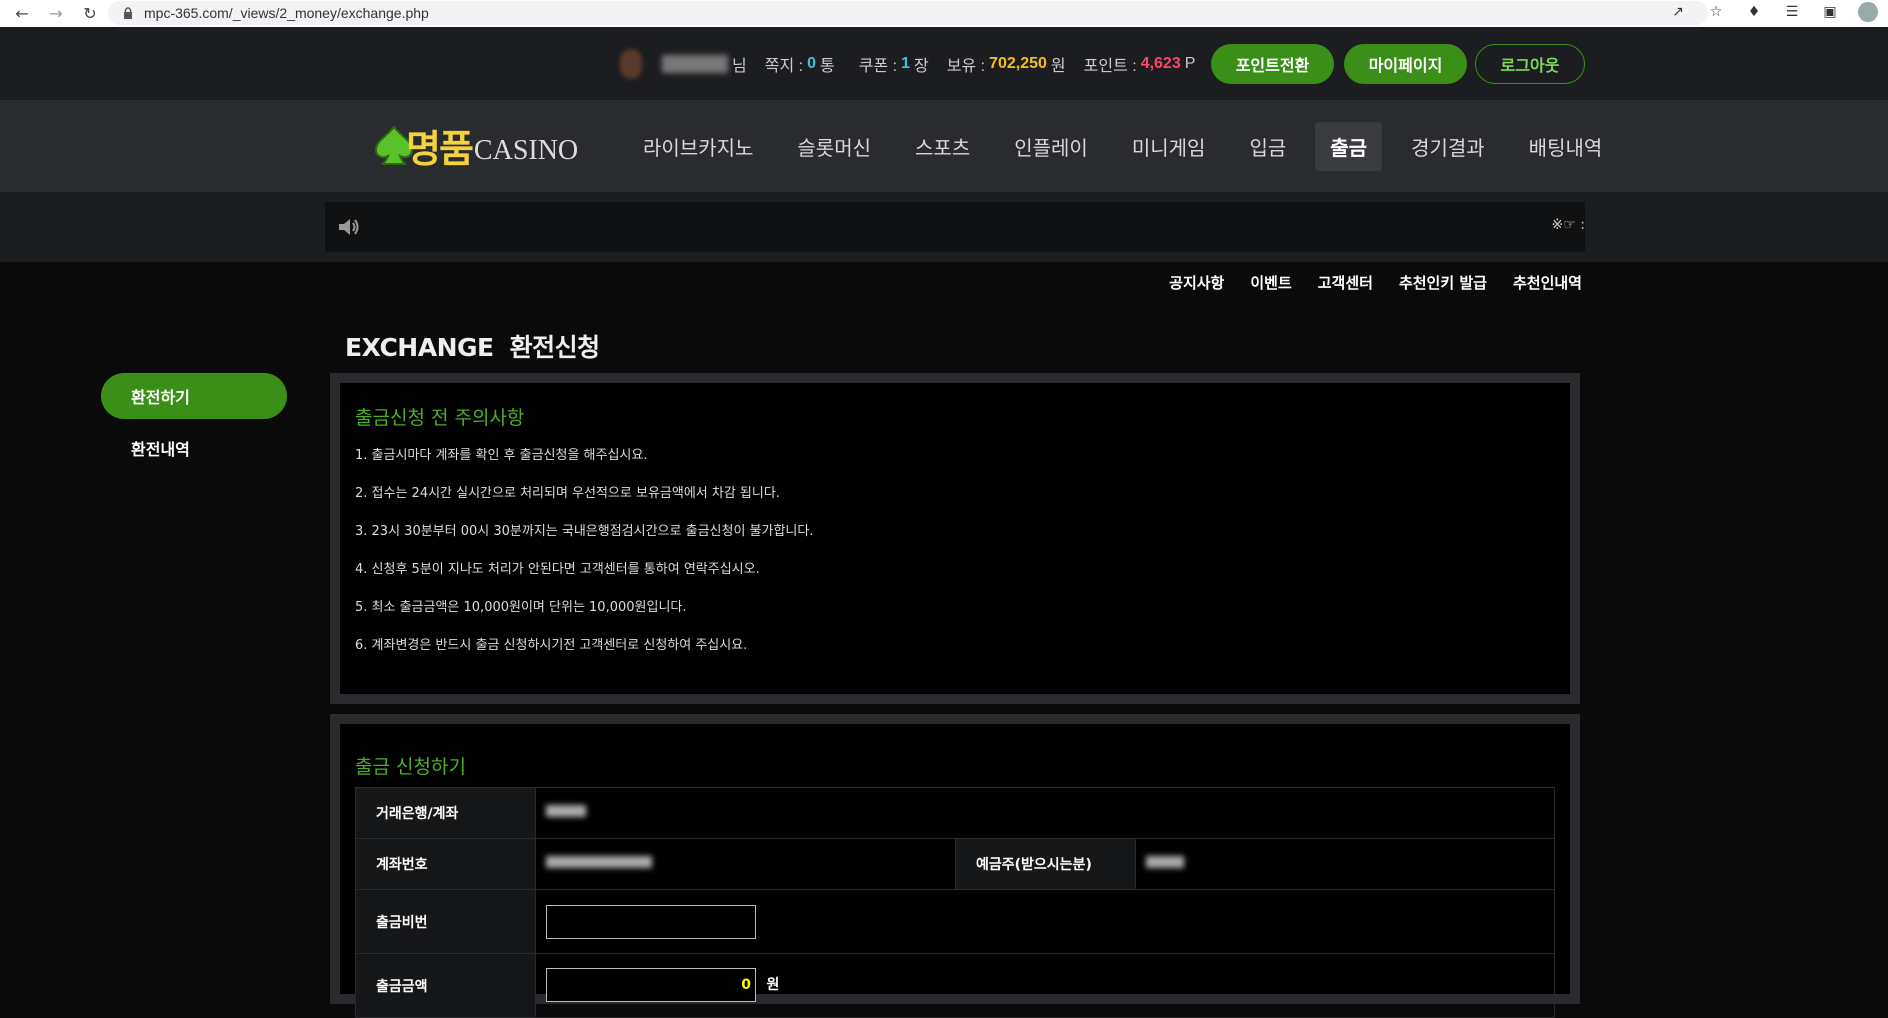  Describe the element at coordinates (651, 921) in the screenshot. I see `withdraw-password-input` at that location.